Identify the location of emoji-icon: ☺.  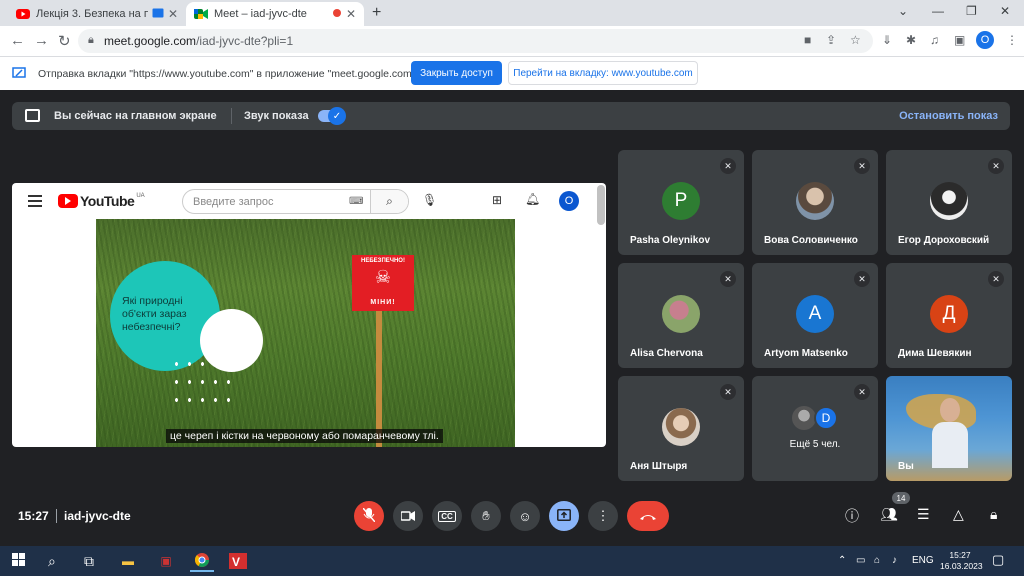
(525, 516).